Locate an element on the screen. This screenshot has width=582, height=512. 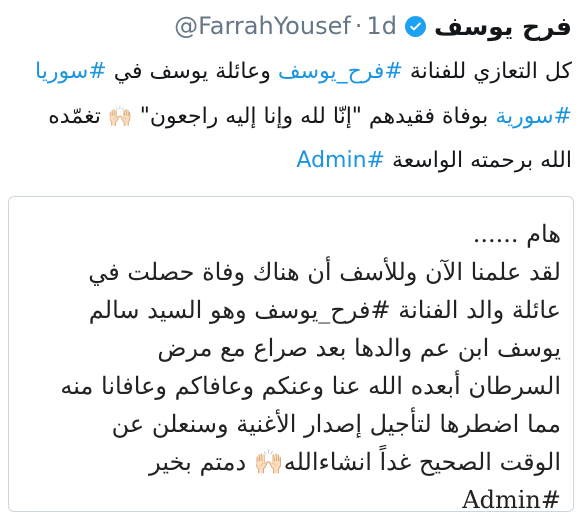
tweet-header: فرح يوسف @FarrahYousef · 1d is located at coordinates (291, 26).